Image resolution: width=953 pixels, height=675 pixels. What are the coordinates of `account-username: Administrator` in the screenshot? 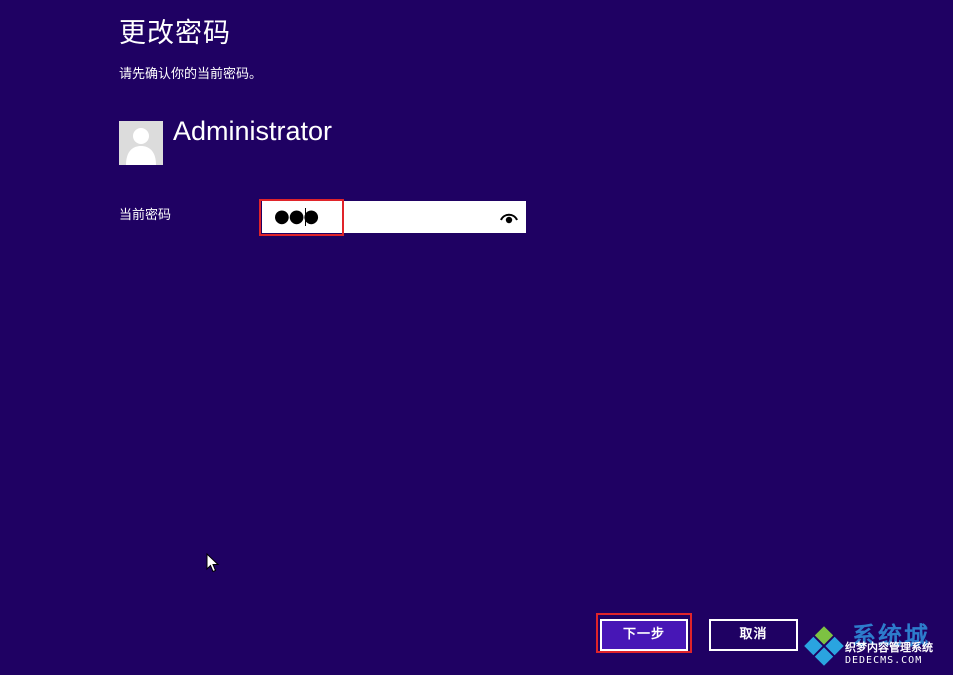 It's located at (253, 131).